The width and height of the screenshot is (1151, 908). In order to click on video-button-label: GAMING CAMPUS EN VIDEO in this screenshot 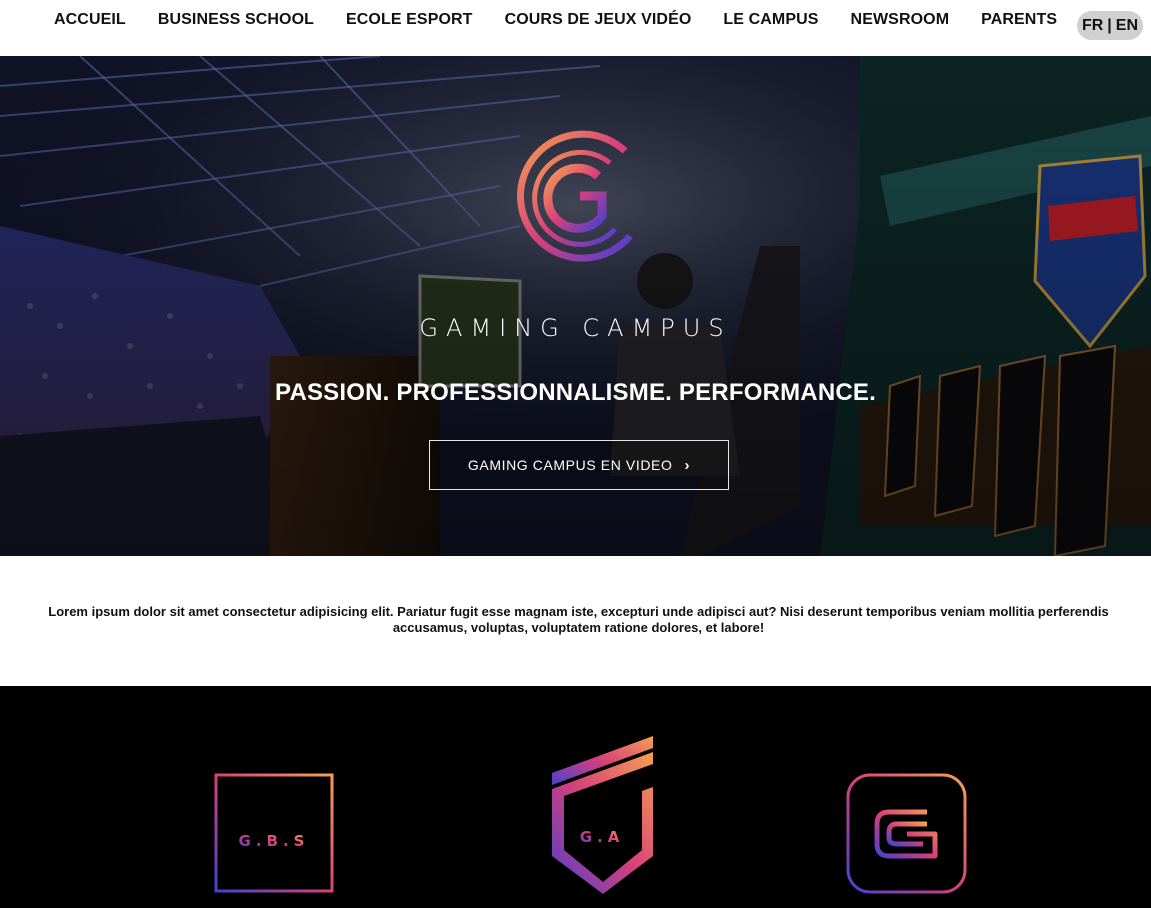, I will do `click(570, 465)`.